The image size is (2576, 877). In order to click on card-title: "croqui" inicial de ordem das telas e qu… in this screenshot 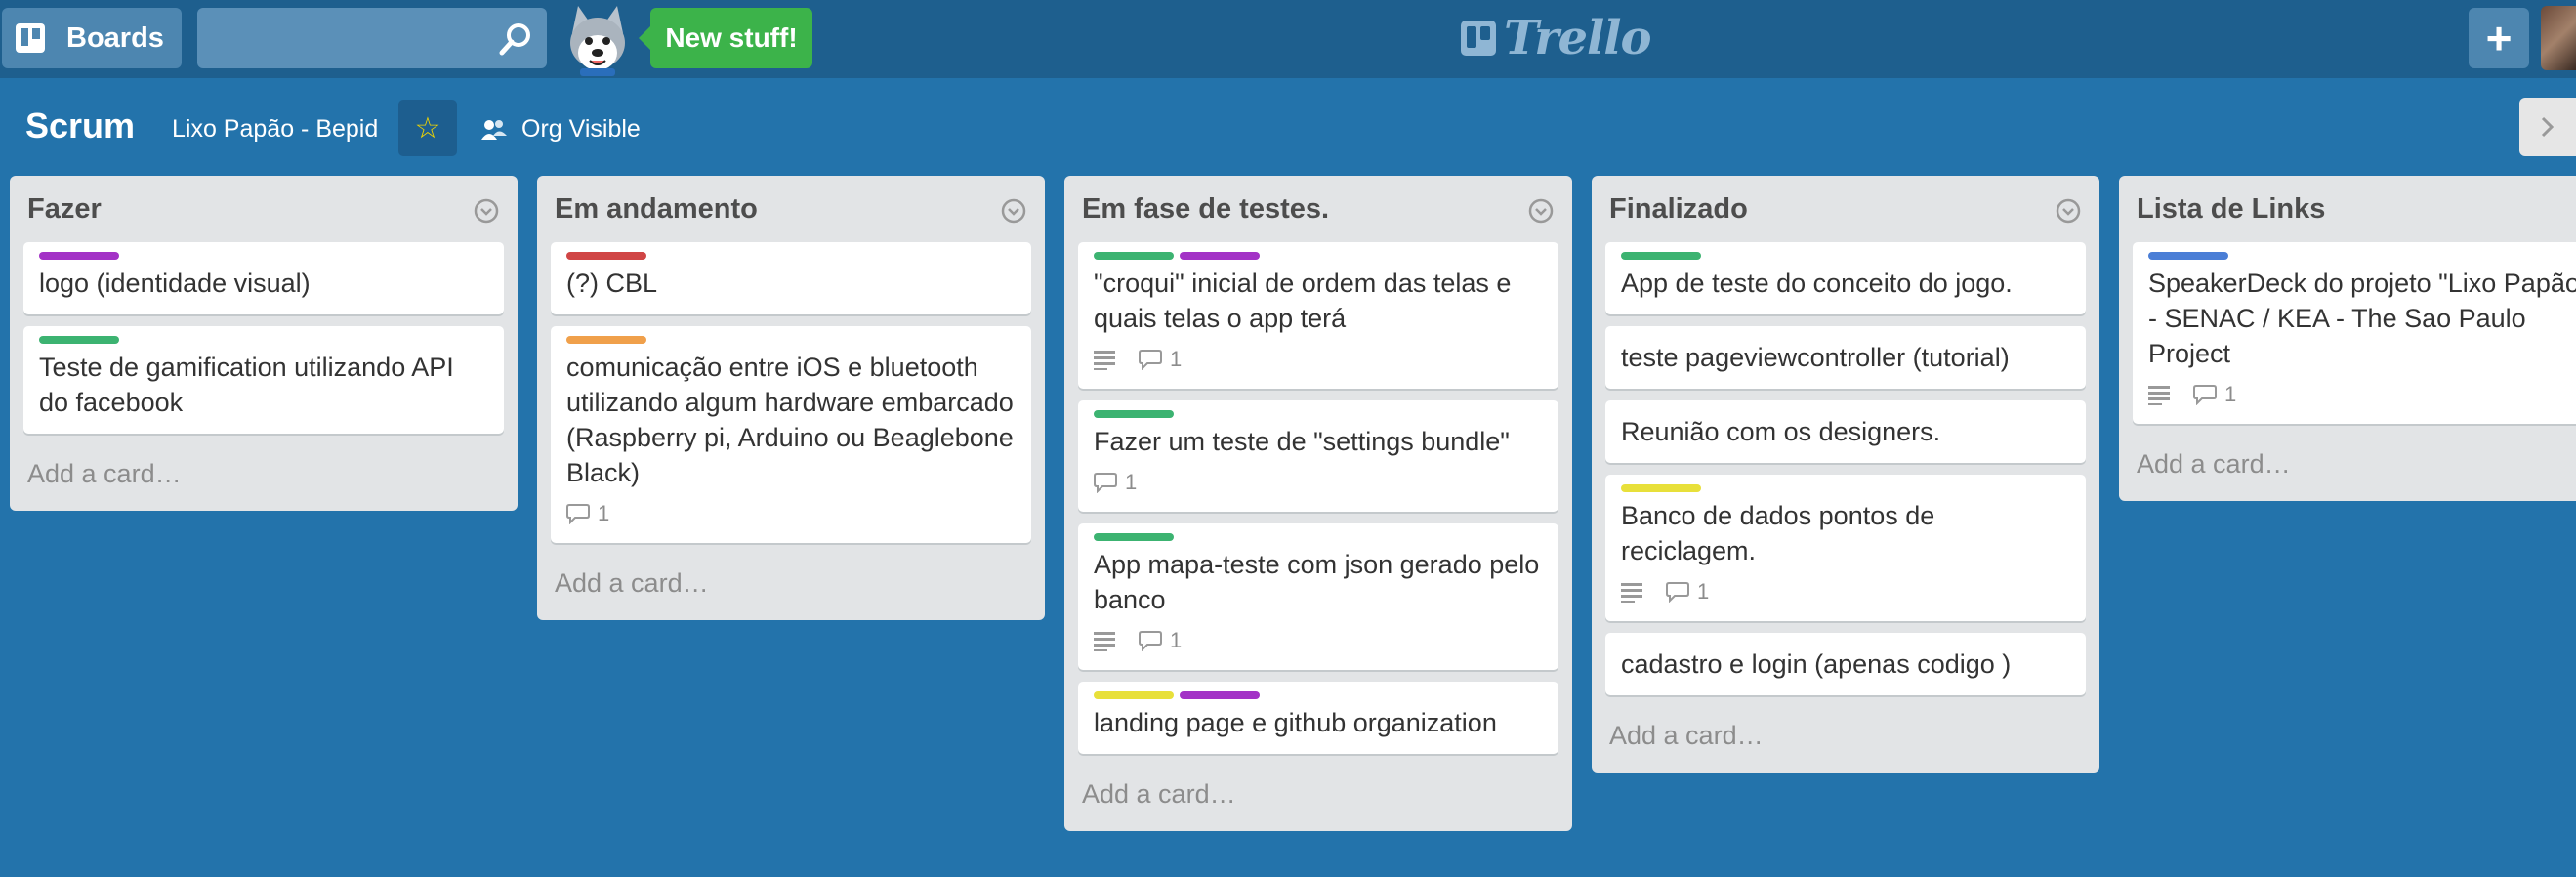, I will do `click(1303, 301)`.